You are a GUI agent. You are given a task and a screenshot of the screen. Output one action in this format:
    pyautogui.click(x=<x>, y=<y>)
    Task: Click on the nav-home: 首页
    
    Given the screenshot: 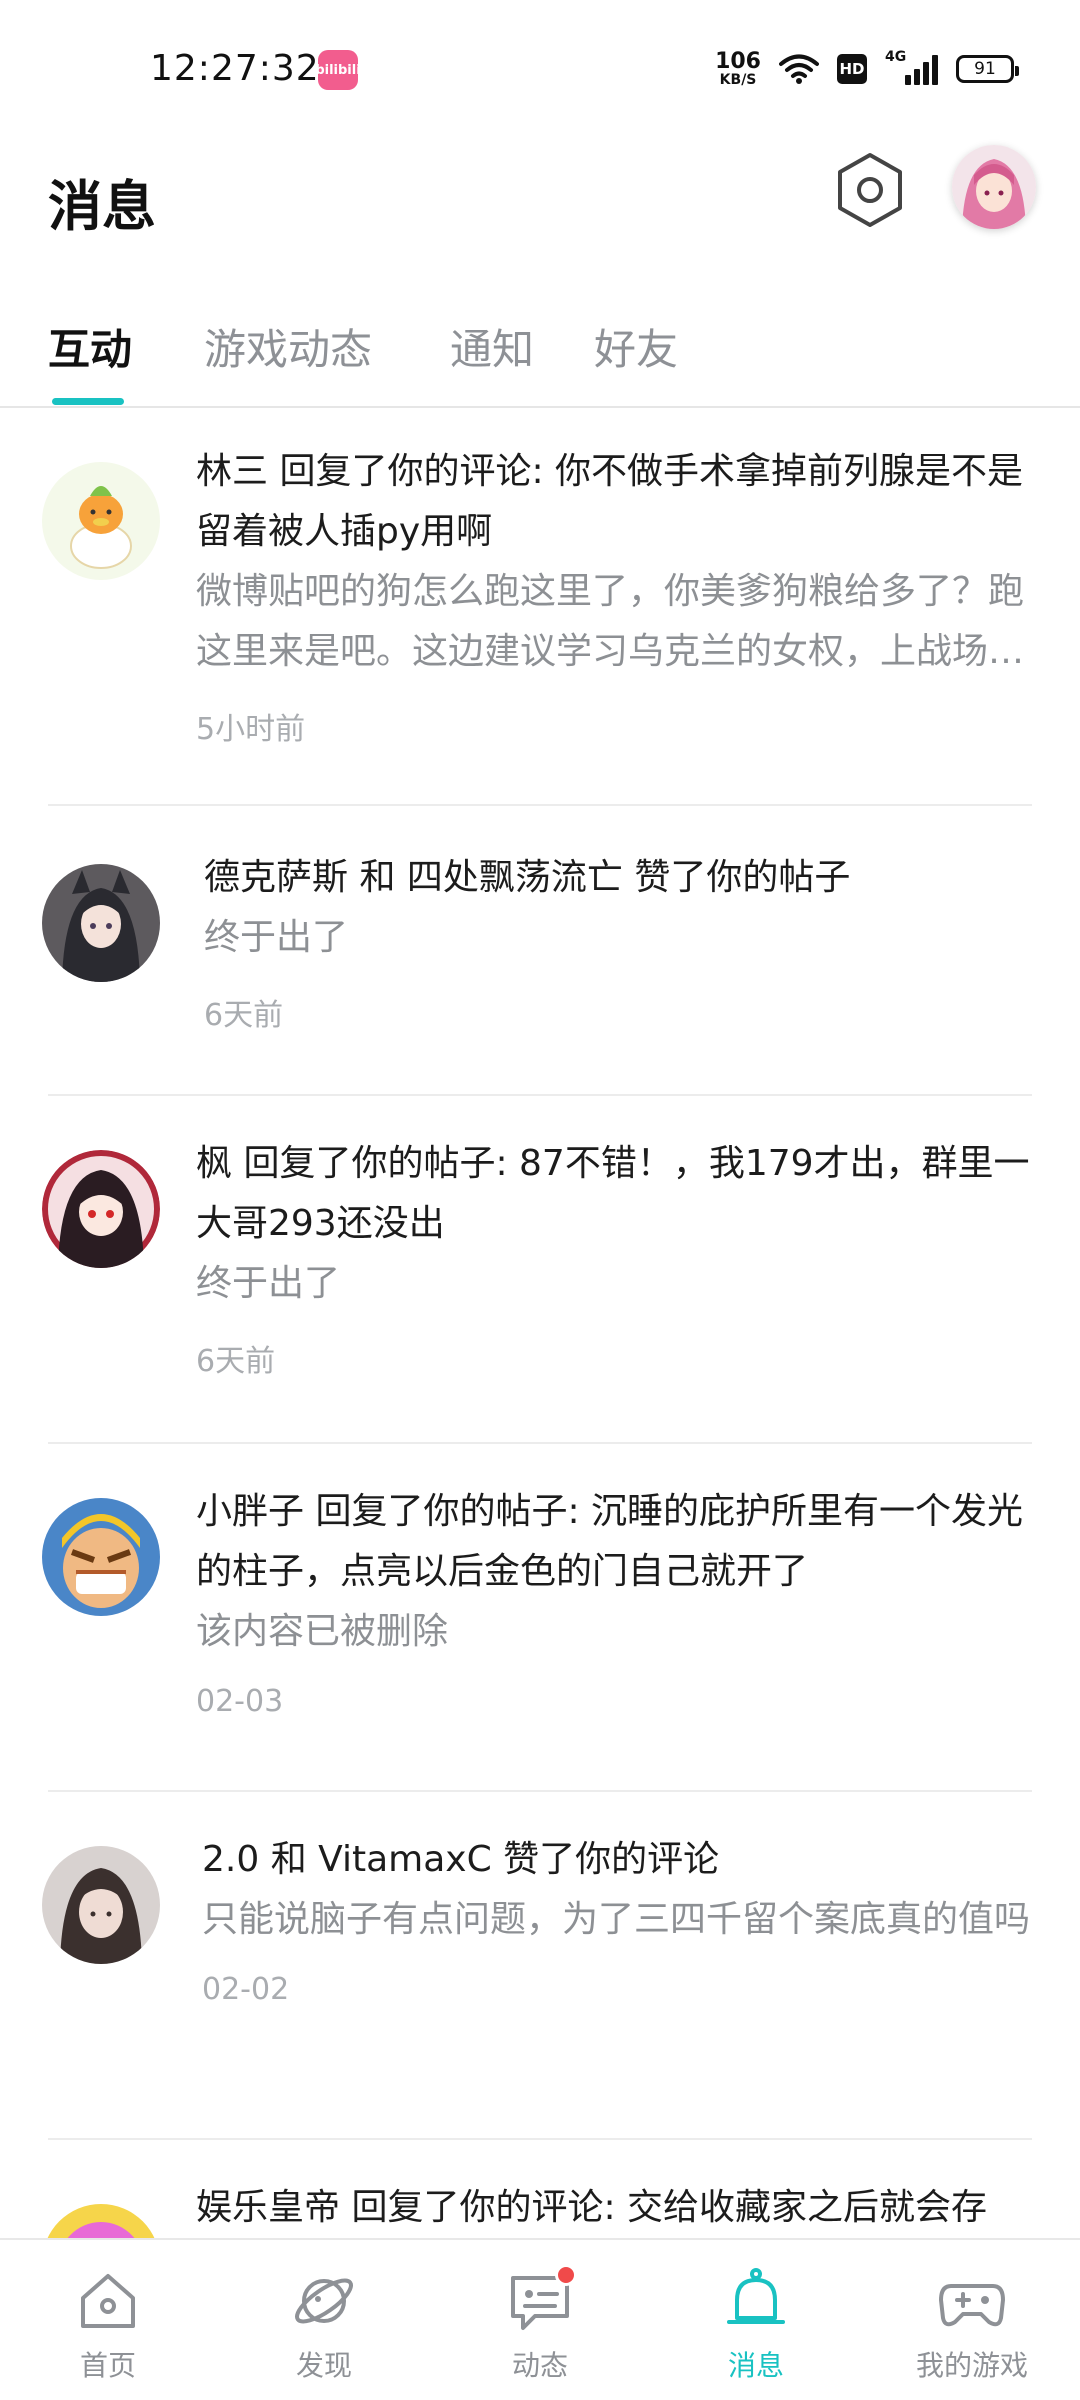 What is the action you would take?
    pyautogui.click(x=108, y=2320)
    